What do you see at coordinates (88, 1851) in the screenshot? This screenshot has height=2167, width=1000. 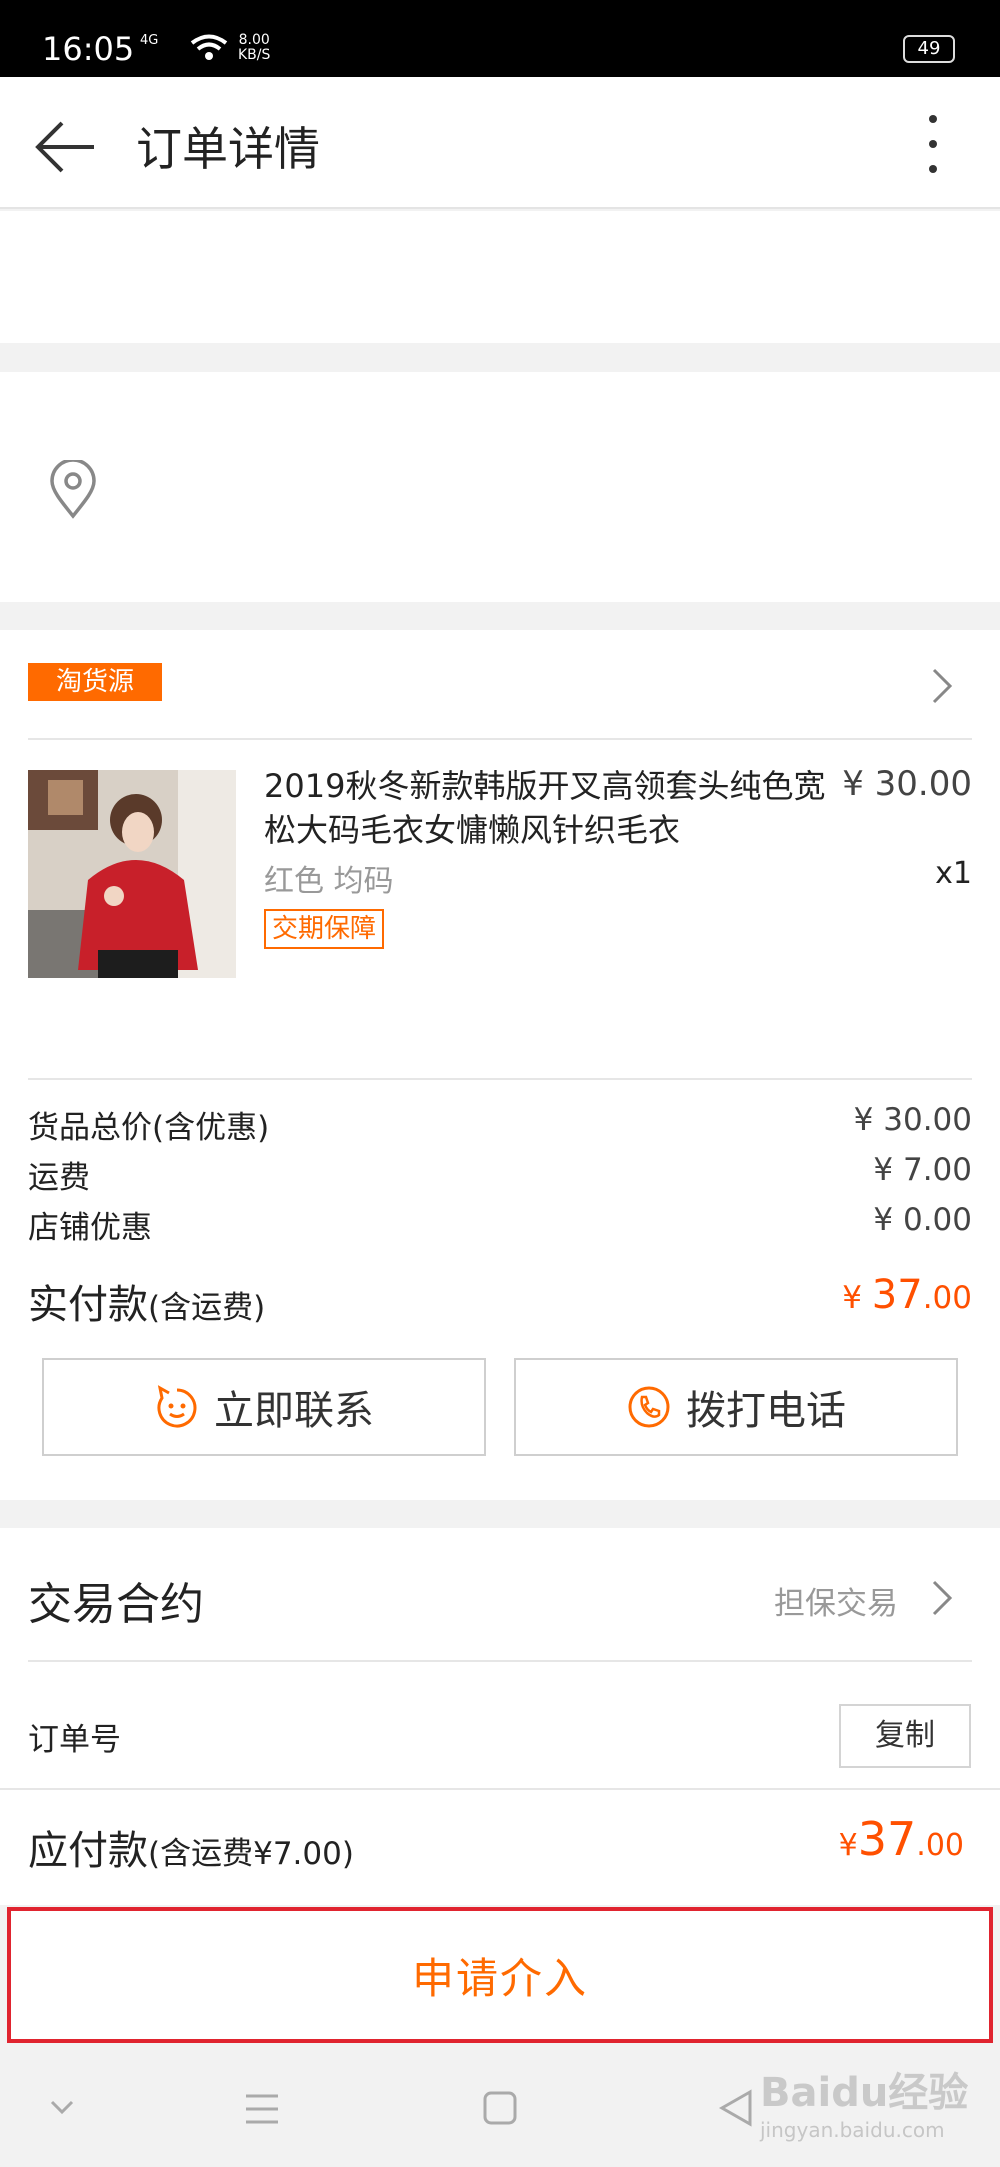 I see `payable-label: 应付款` at bounding box center [88, 1851].